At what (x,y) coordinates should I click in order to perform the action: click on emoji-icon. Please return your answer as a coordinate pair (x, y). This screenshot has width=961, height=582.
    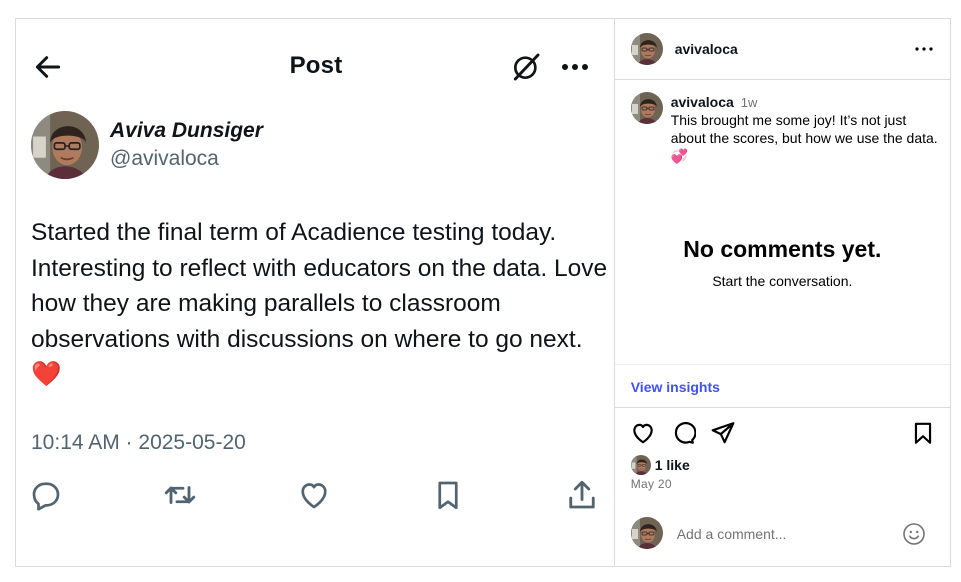
    Looking at the image, I should click on (914, 534).